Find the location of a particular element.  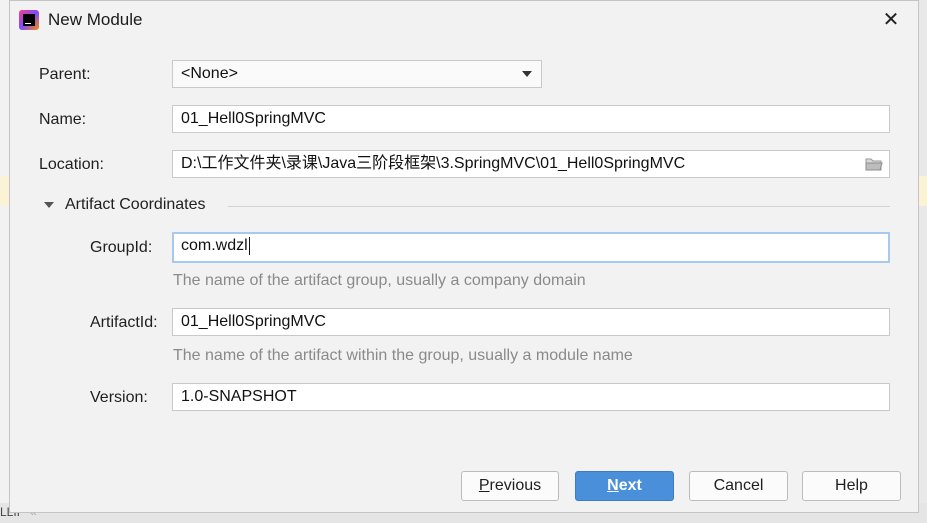

browse-folder-icon is located at coordinates (874, 164).